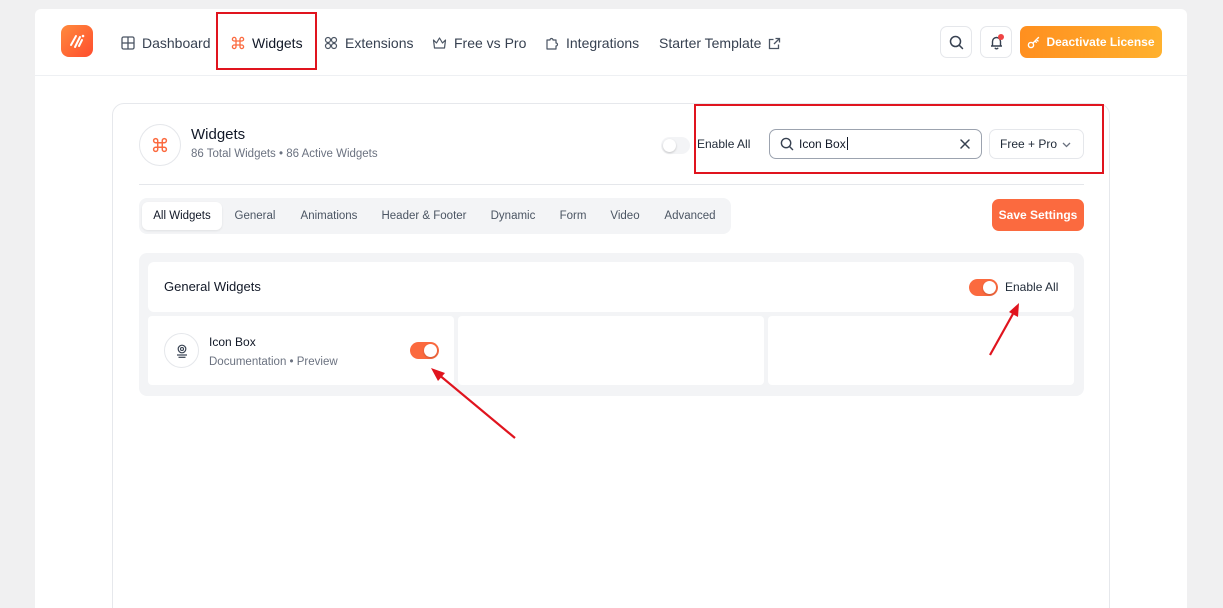 This screenshot has height=608, width=1223. I want to click on nav-integrations-label: Integrations, so click(603, 43).